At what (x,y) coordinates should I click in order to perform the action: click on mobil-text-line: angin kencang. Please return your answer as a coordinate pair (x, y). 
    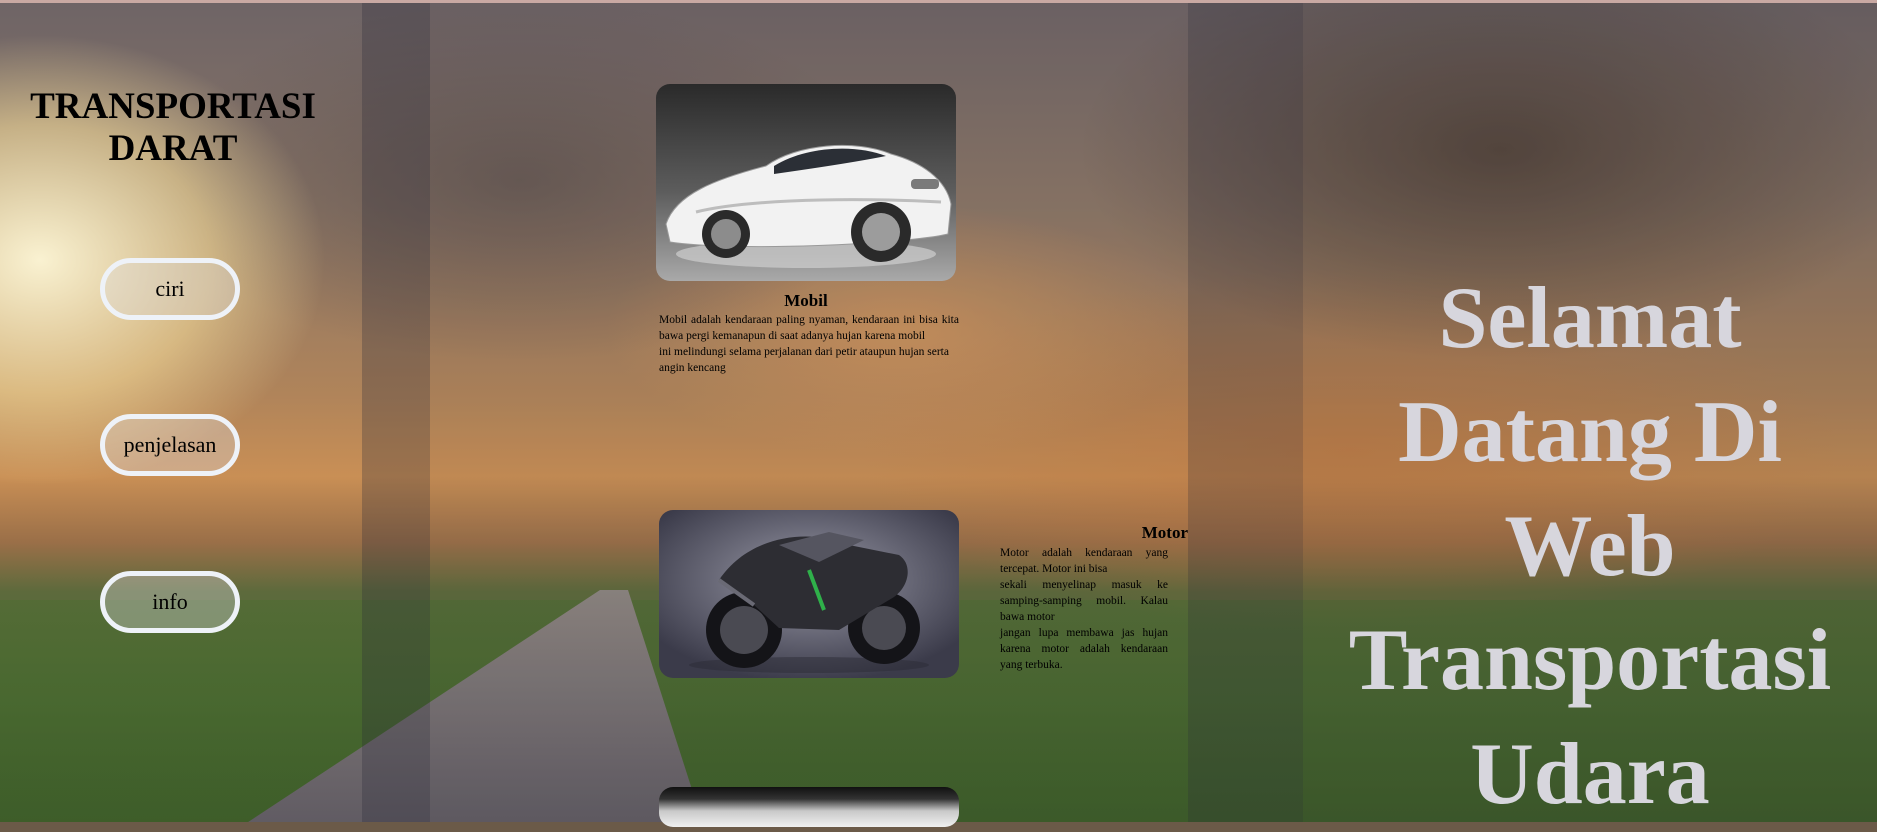
    Looking at the image, I should click on (692, 368).